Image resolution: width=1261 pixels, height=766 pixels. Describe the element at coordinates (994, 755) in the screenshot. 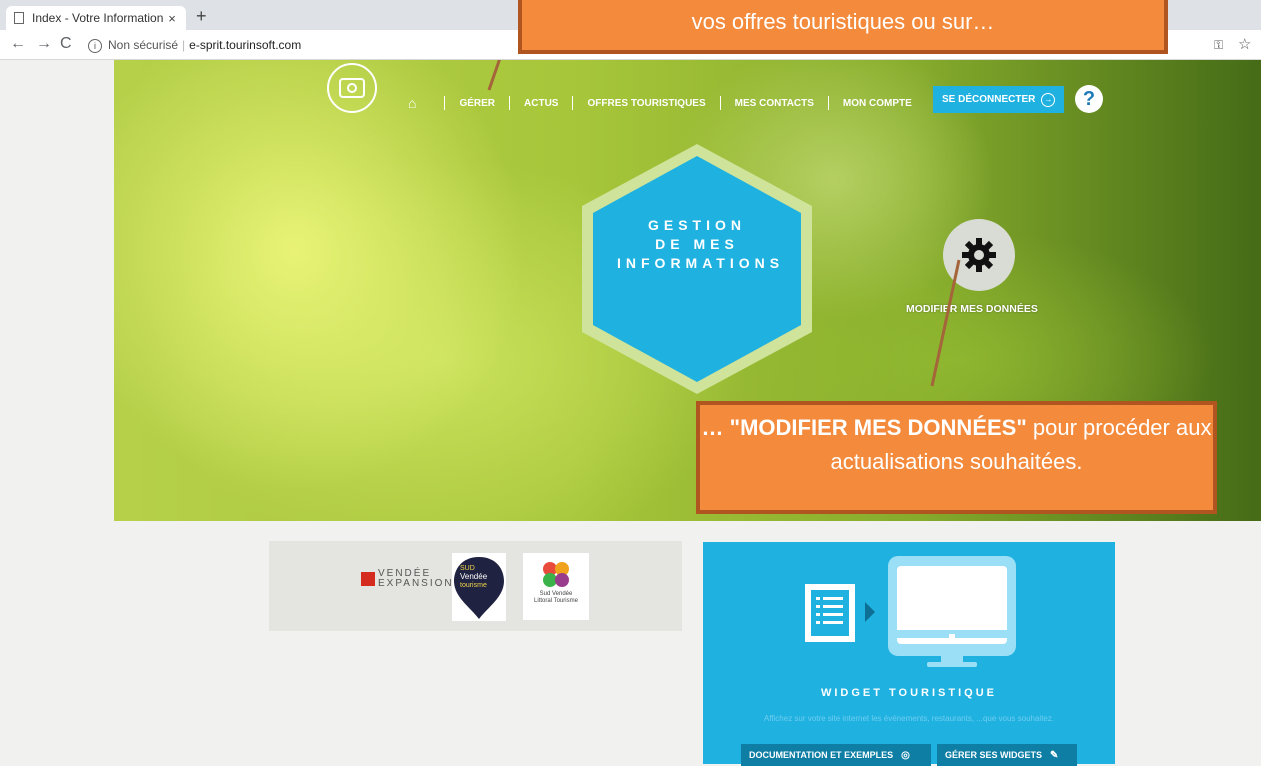

I see `manage-widgets-label: GÉRER SES WIDGETS` at that location.